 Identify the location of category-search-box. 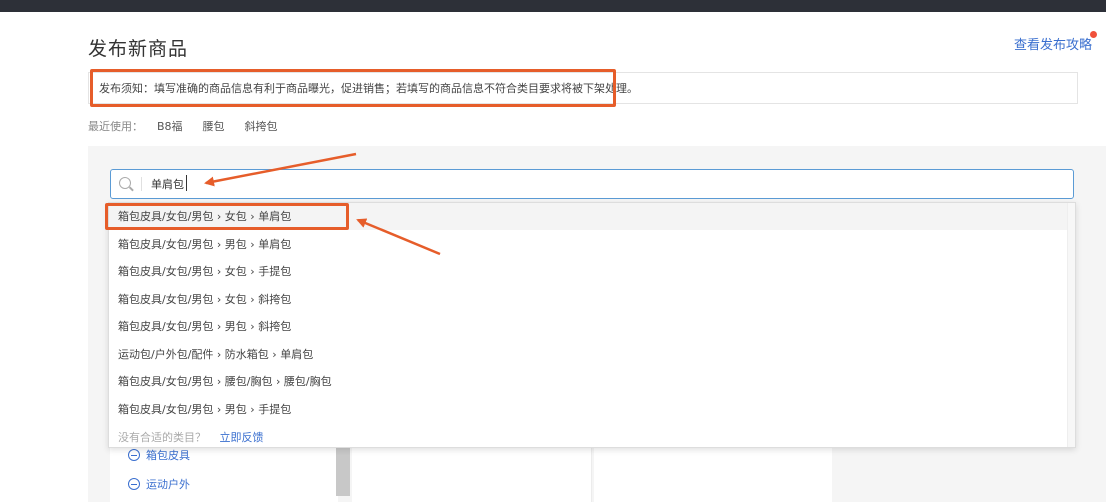
(592, 184).